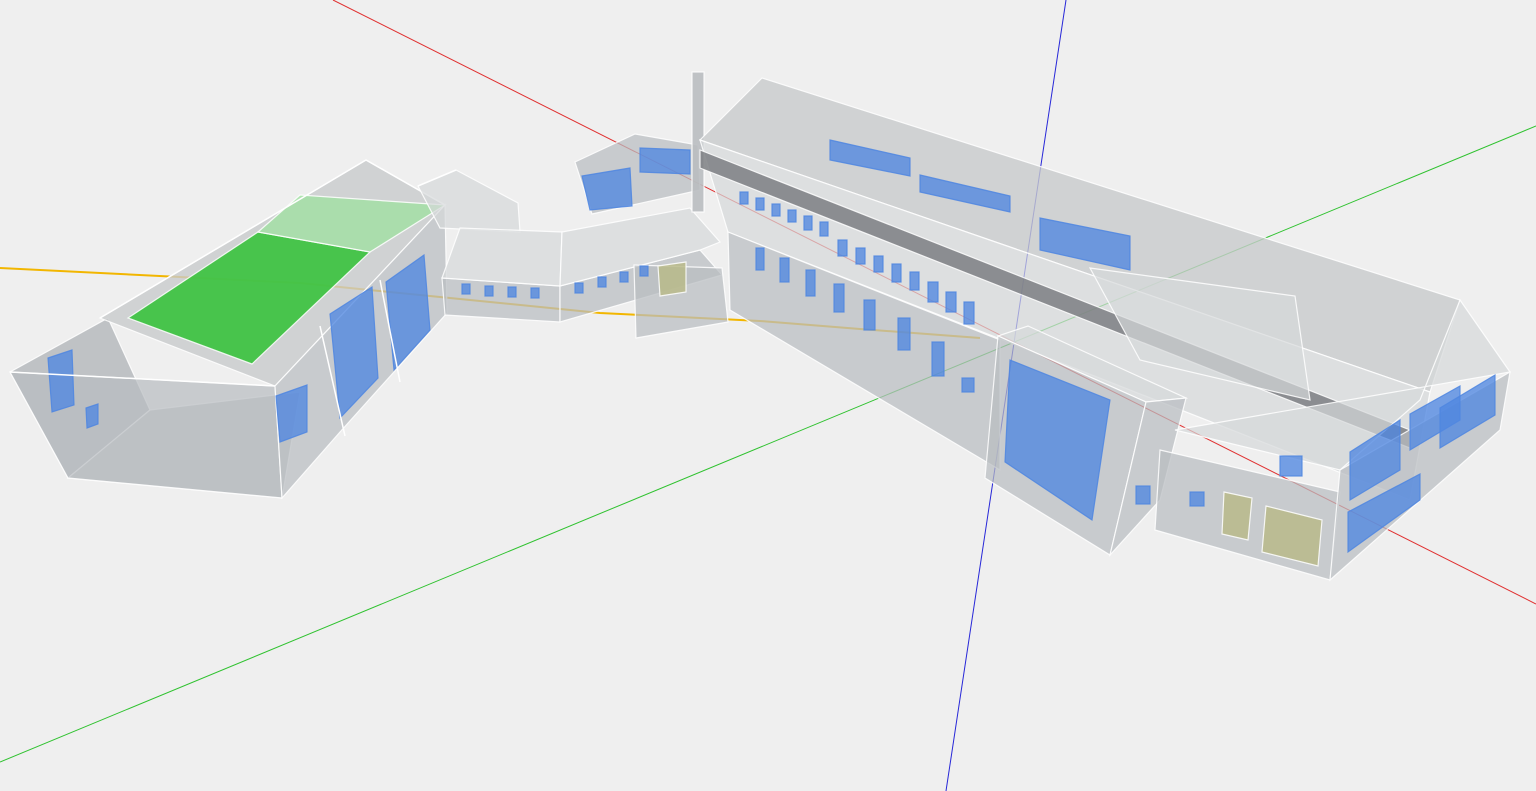 The image size is (1536, 791). What do you see at coordinates (1237, 516) in the screenshot?
I see `east-wing-door` at bounding box center [1237, 516].